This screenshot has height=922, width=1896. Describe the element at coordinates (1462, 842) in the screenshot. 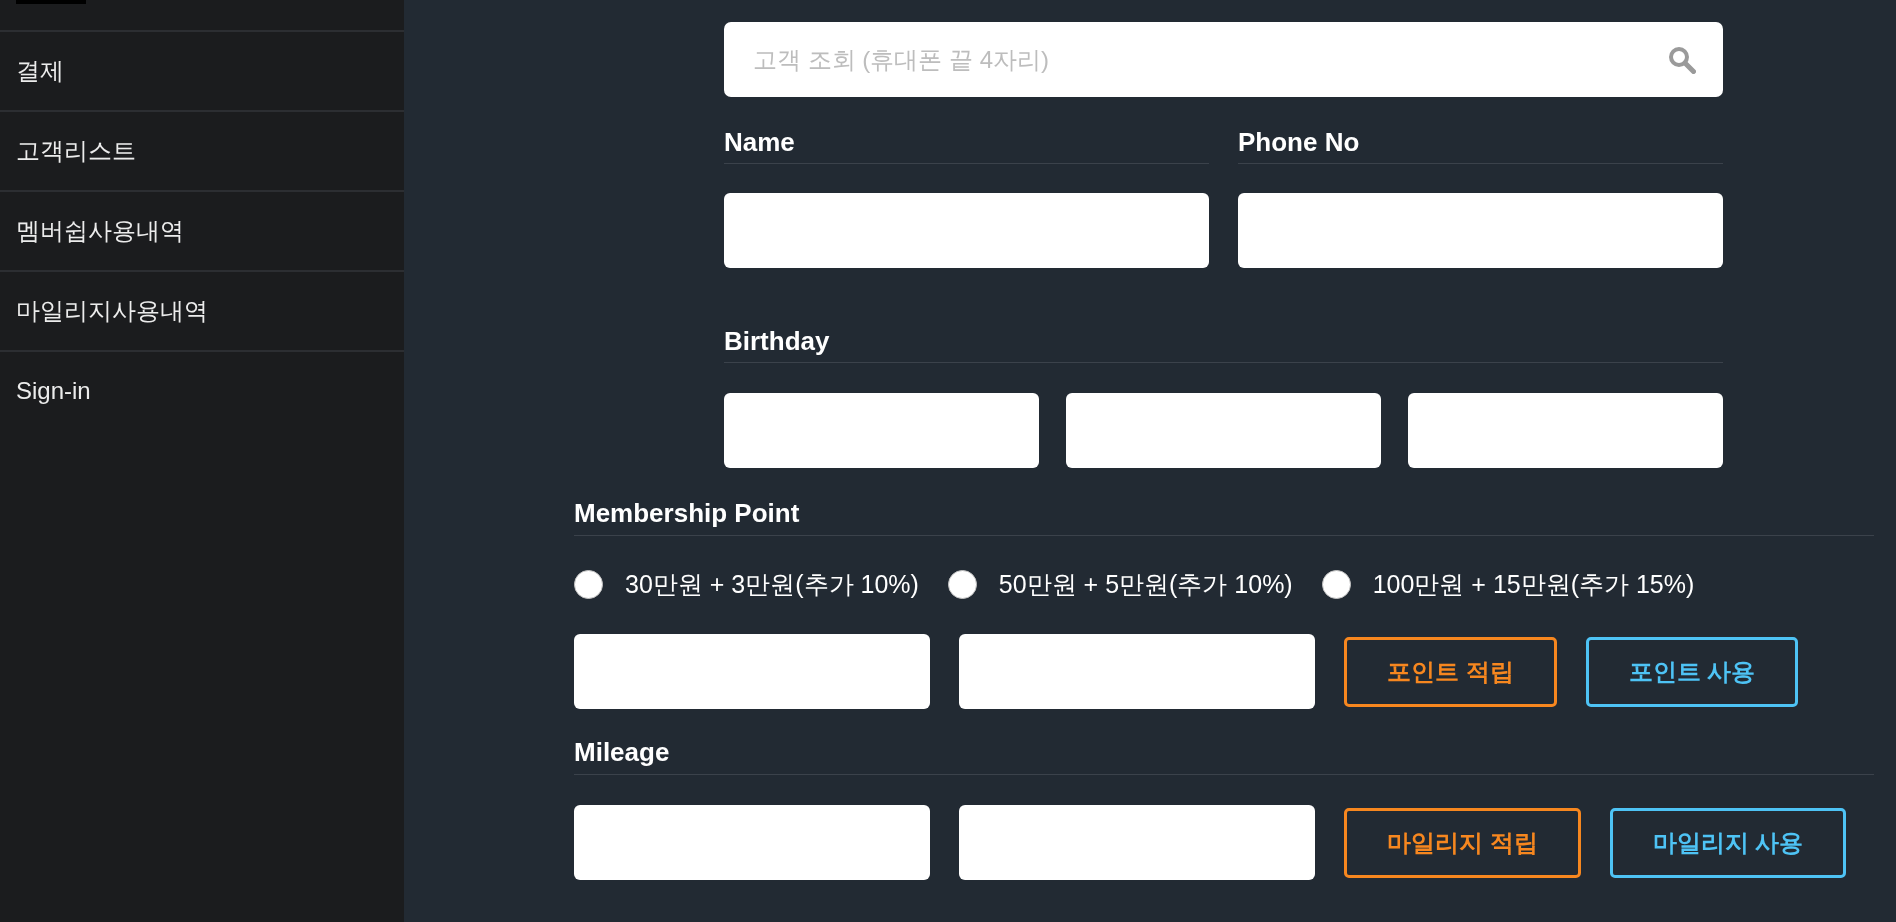

I see `mileage-button: 마일리지 적립` at that location.